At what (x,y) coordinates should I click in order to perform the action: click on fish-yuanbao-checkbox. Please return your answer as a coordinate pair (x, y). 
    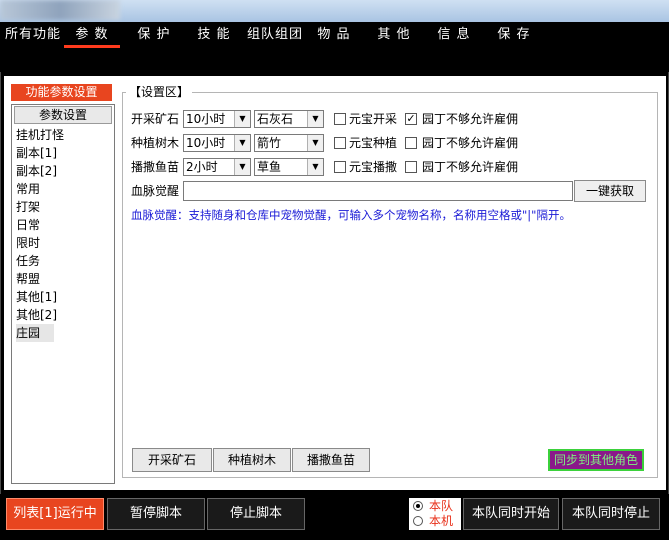
    Looking at the image, I should click on (340, 167).